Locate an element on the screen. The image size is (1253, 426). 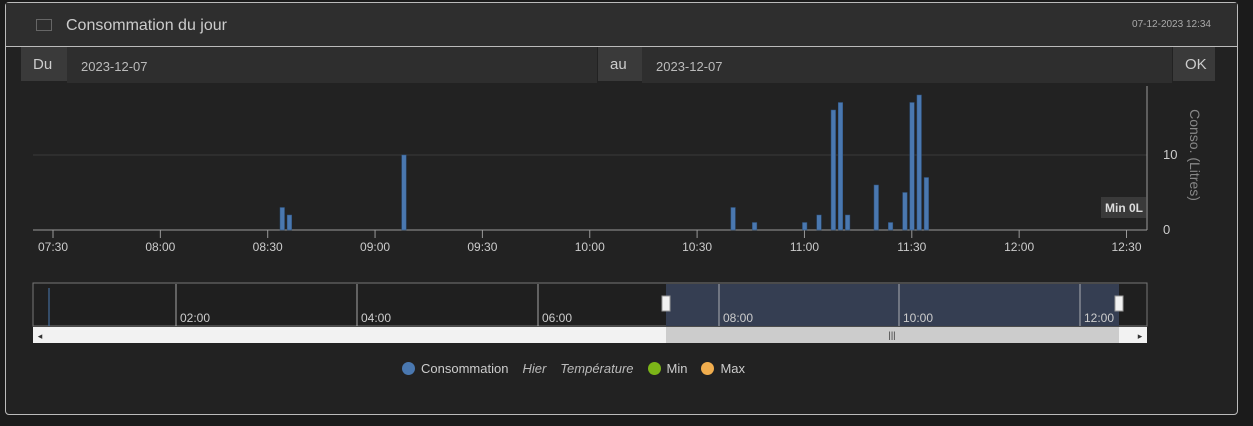
x-tick-label: 12:30 is located at coordinates (1126, 247).